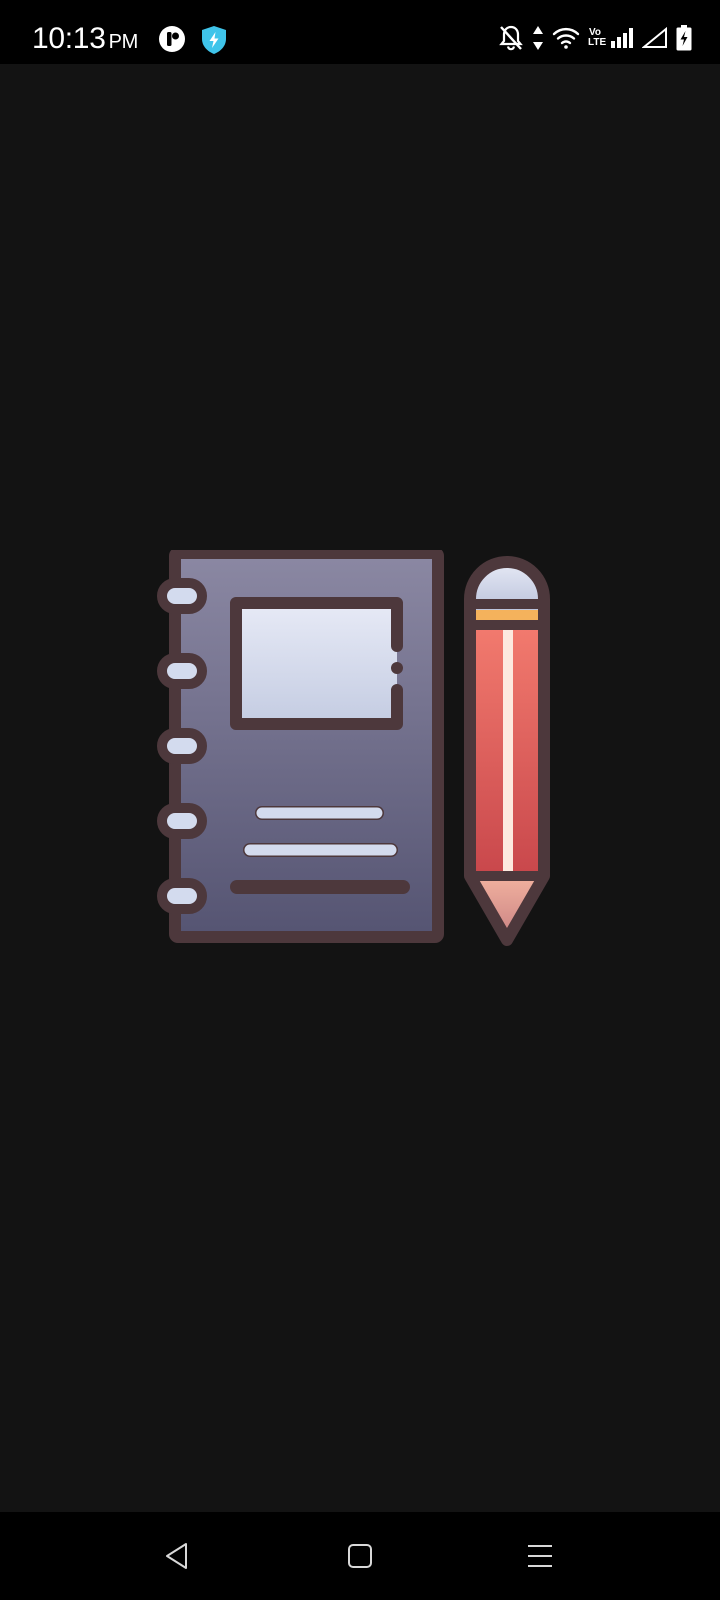 The height and width of the screenshot is (1600, 720). I want to click on notifications-off-icon, so click(511, 38).